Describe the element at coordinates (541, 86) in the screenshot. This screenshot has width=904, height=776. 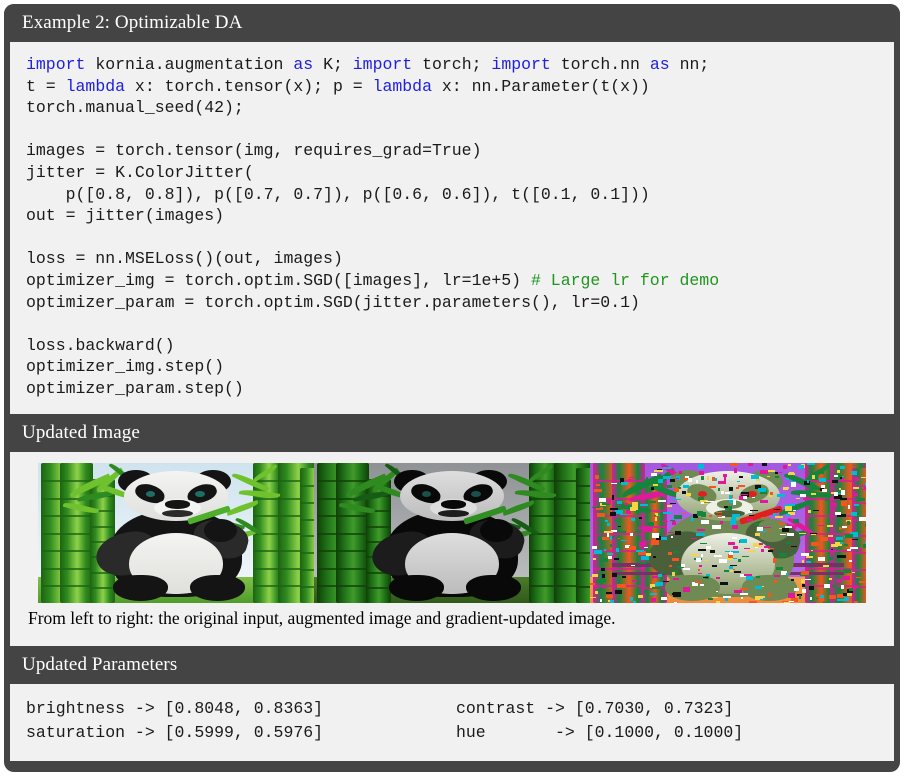
I see `code-text: x: nn.Parameter(t(x))` at that location.